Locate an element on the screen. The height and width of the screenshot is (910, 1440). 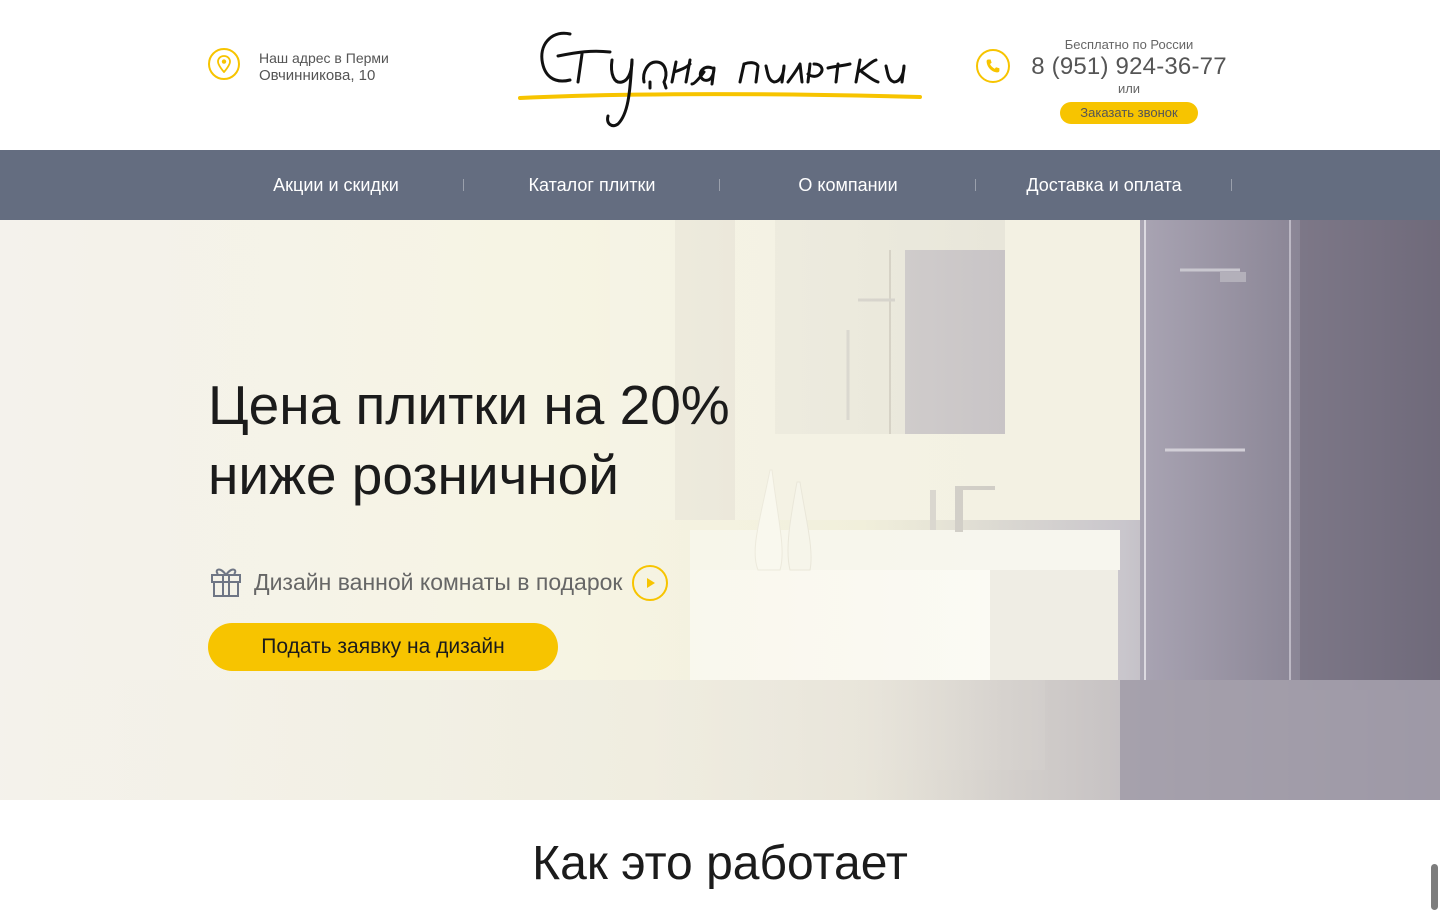
hero-title-line1: Цена плитки на 20% is located at coordinates (469, 405).